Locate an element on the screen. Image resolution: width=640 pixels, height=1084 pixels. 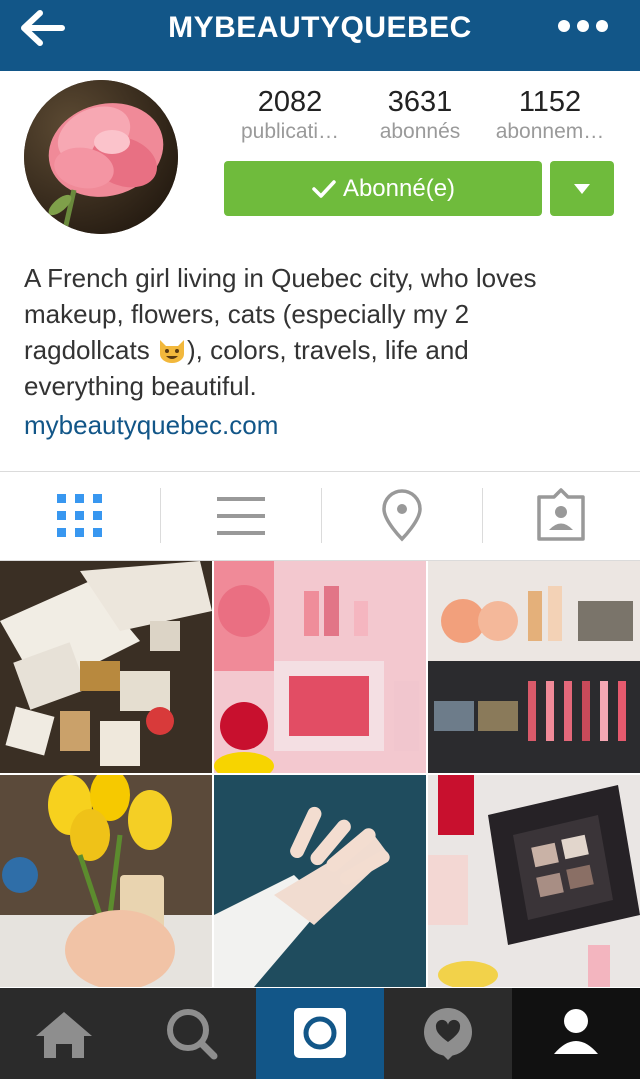
tab-list-view is located at coordinates (241, 516).